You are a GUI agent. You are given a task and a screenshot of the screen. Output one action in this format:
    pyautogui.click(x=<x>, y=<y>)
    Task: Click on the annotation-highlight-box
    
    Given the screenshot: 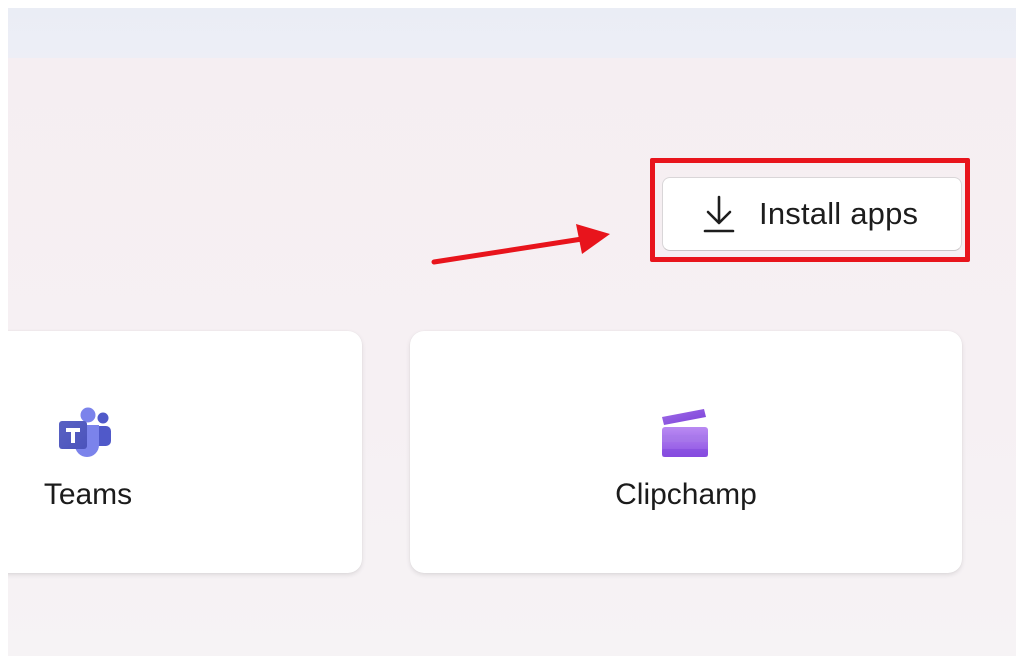 What is the action you would take?
    pyautogui.click(x=810, y=210)
    